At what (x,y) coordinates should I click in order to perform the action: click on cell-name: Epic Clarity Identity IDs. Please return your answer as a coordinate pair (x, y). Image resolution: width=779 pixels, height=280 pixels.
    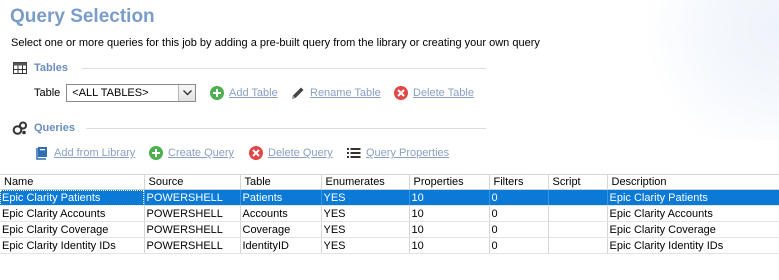
    Looking at the image, I should click on (72, 245).